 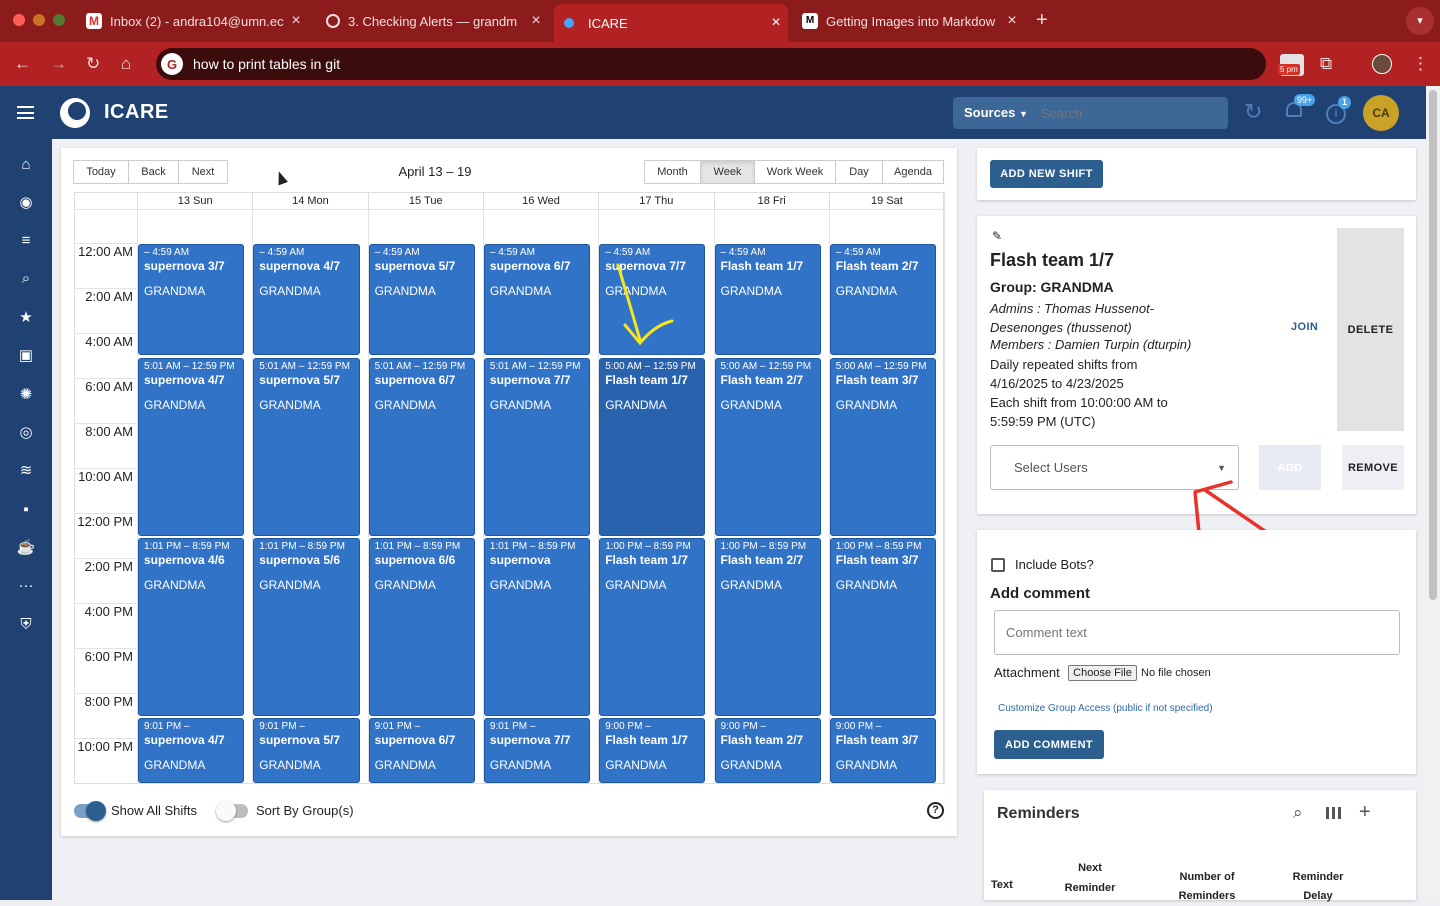 What do you see at coordinates (1197, 632) in the screenshot?
I see `comment-text-input` at bounding box center [1197, 632].